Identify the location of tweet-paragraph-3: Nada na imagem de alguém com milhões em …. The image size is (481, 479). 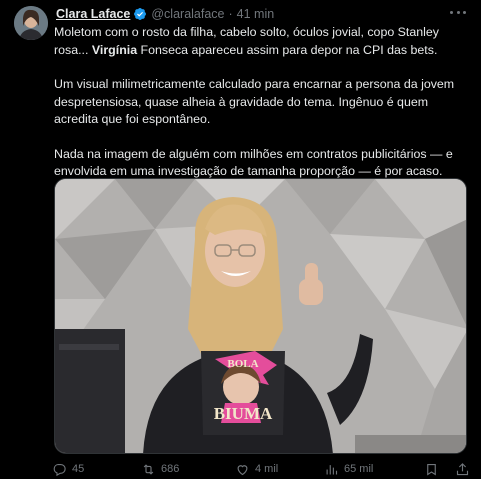
(253, 162).